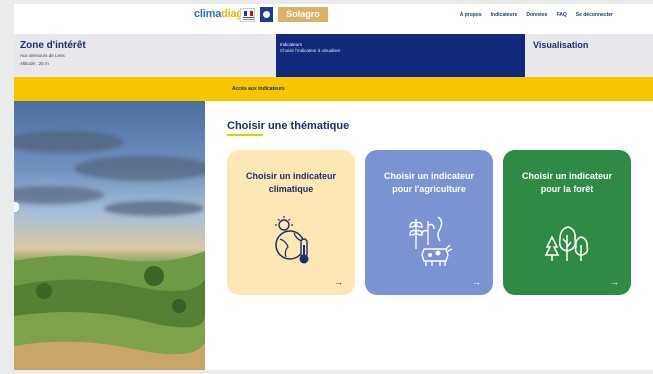  Describe the element at coordinates (561, 15) in the screenshot. I see `nav-faq-link: FAQ` at that location.